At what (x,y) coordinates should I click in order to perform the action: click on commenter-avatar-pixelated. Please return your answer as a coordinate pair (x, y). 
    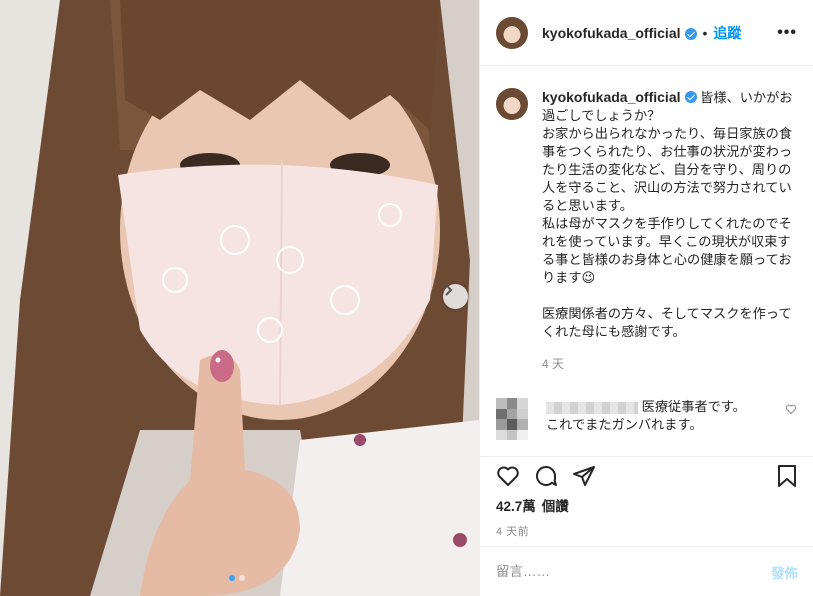
    Looking at the image, I should click on (512, 419).